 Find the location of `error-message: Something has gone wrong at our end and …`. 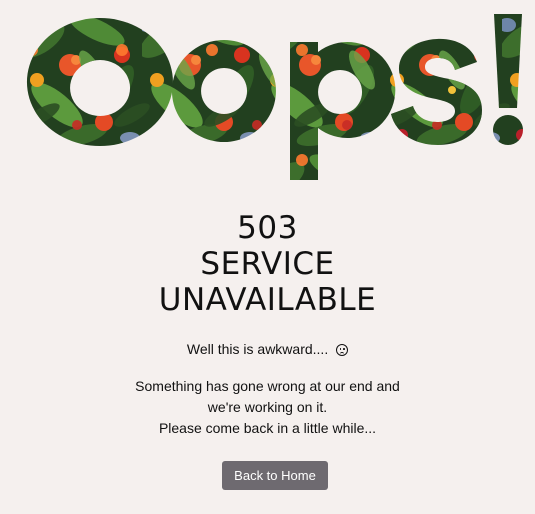

error-message: Something has gone wrong at our end and … is located at coordinates (267, 407).